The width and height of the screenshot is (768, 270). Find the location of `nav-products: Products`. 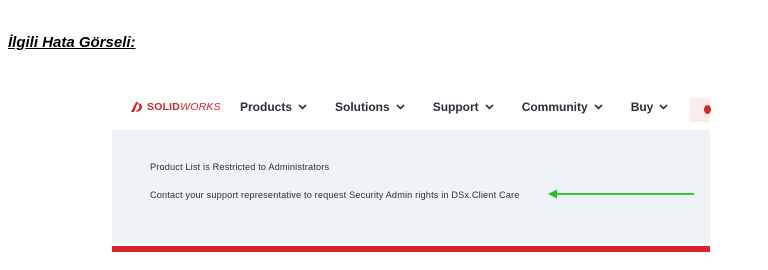

nav-products: Products is located at coordinates (273, 107).